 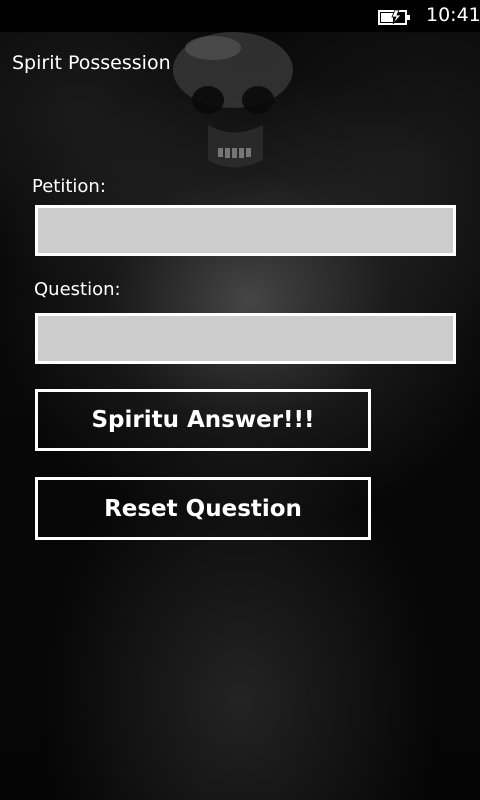 What do you see at coordinates (233, 100) in the screenshot?
I see `skull-background-image` at bounding box center [233, 100].